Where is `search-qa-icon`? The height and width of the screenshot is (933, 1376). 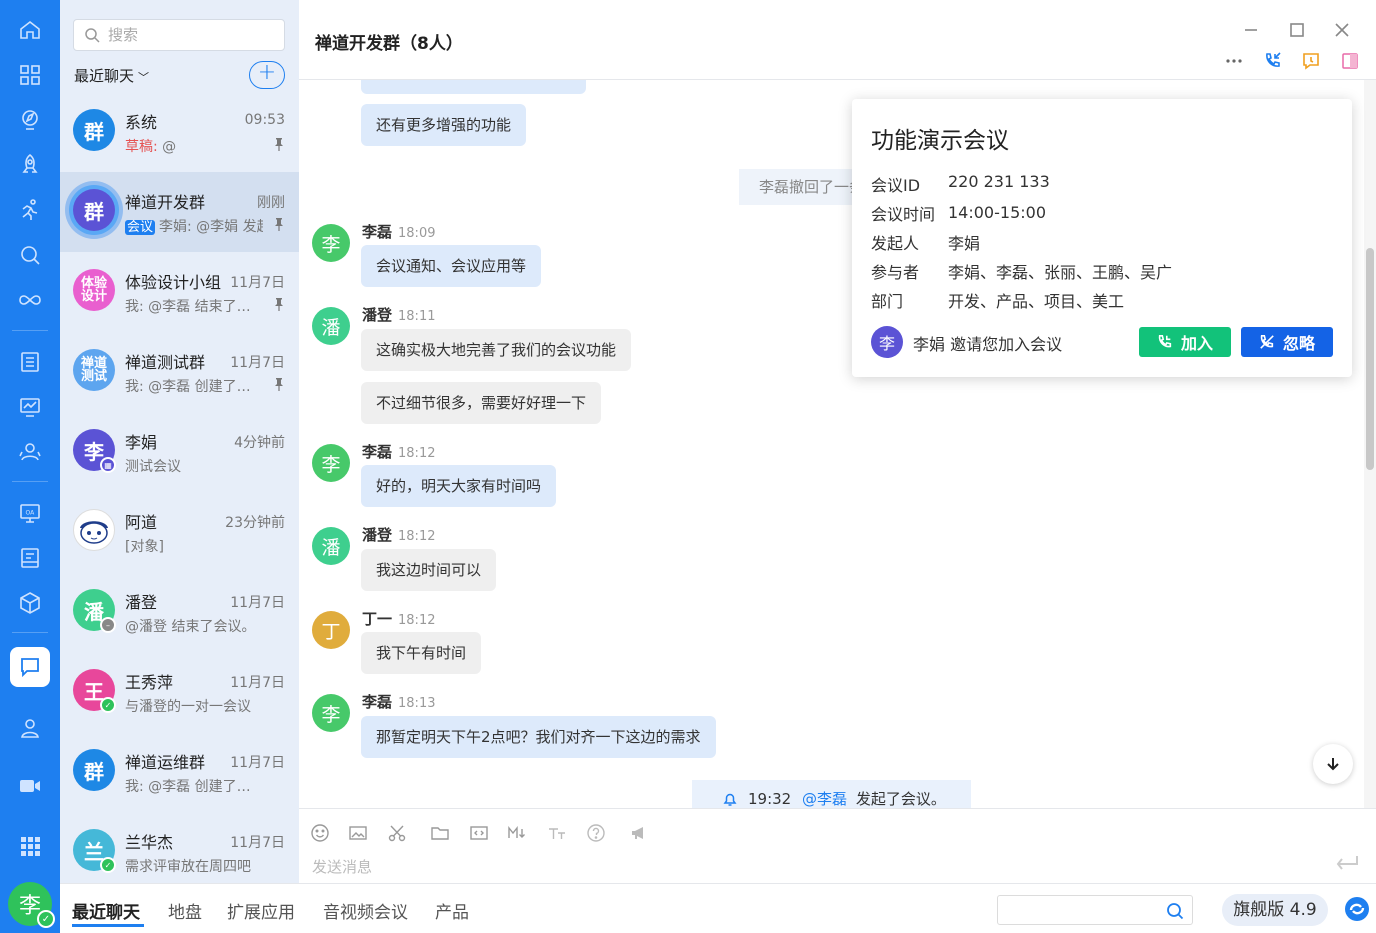 search-qa-icon is located at coordinates (30, 255).